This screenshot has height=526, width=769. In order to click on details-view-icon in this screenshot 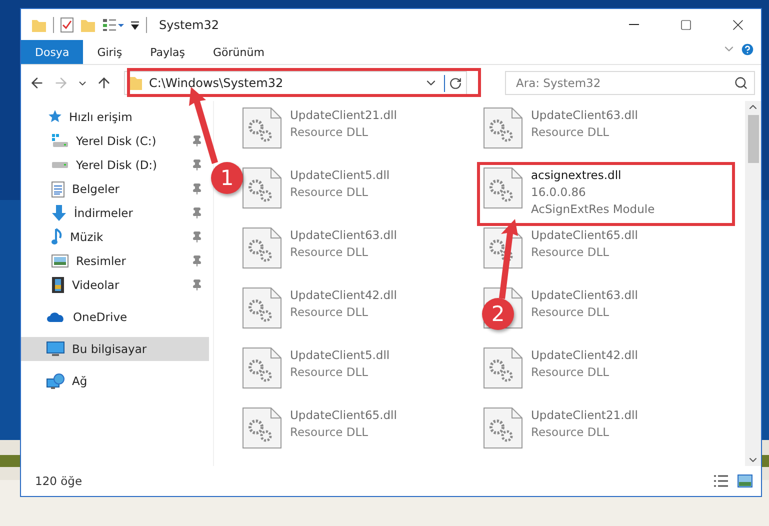, I will do `click(721, 481)`.